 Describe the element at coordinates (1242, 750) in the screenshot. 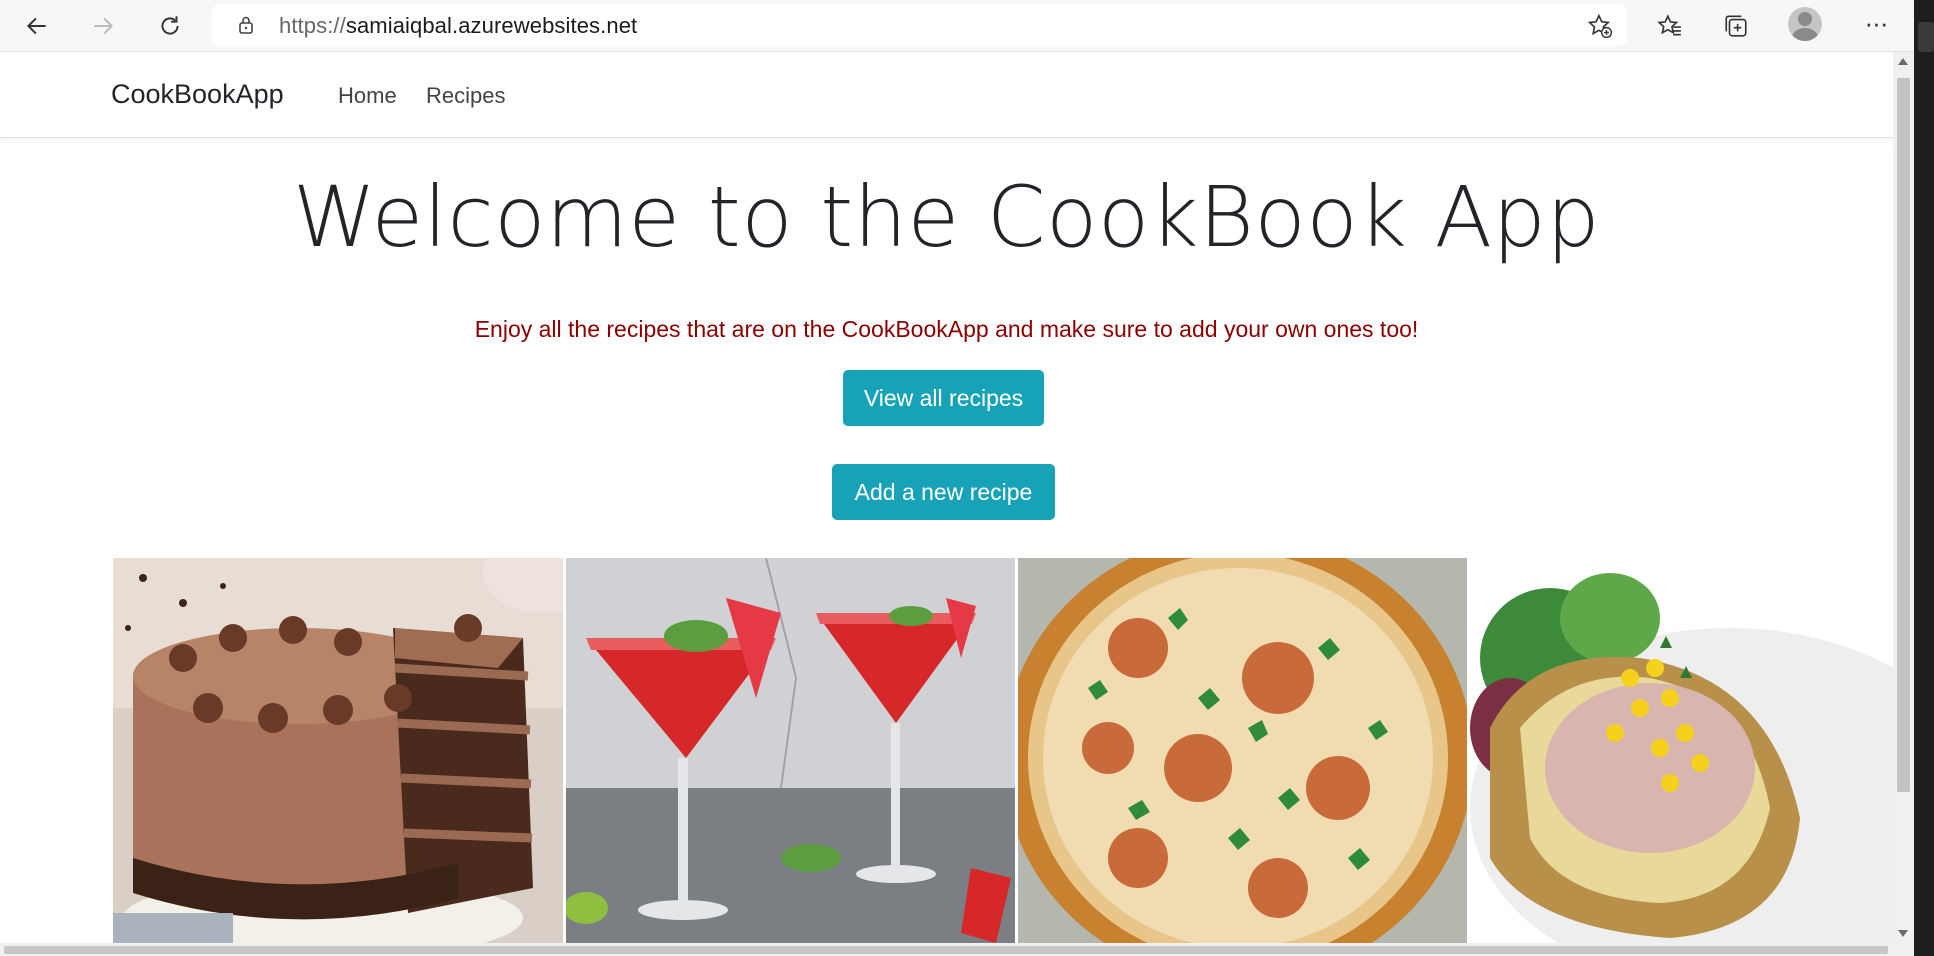

I see `pizza-image` at that location.